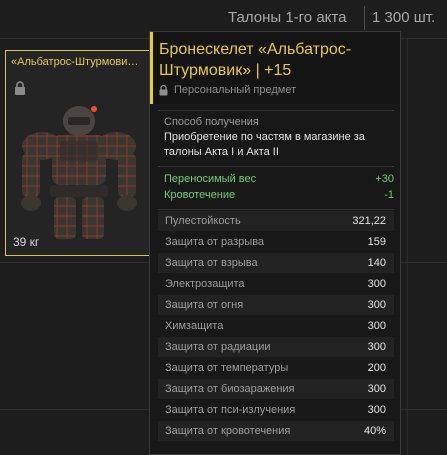 The image size is (447, 455). Describe the element at coordinates (276, 284) in the screenshot. I see `stat-row: Электрозащита 300` at that location.